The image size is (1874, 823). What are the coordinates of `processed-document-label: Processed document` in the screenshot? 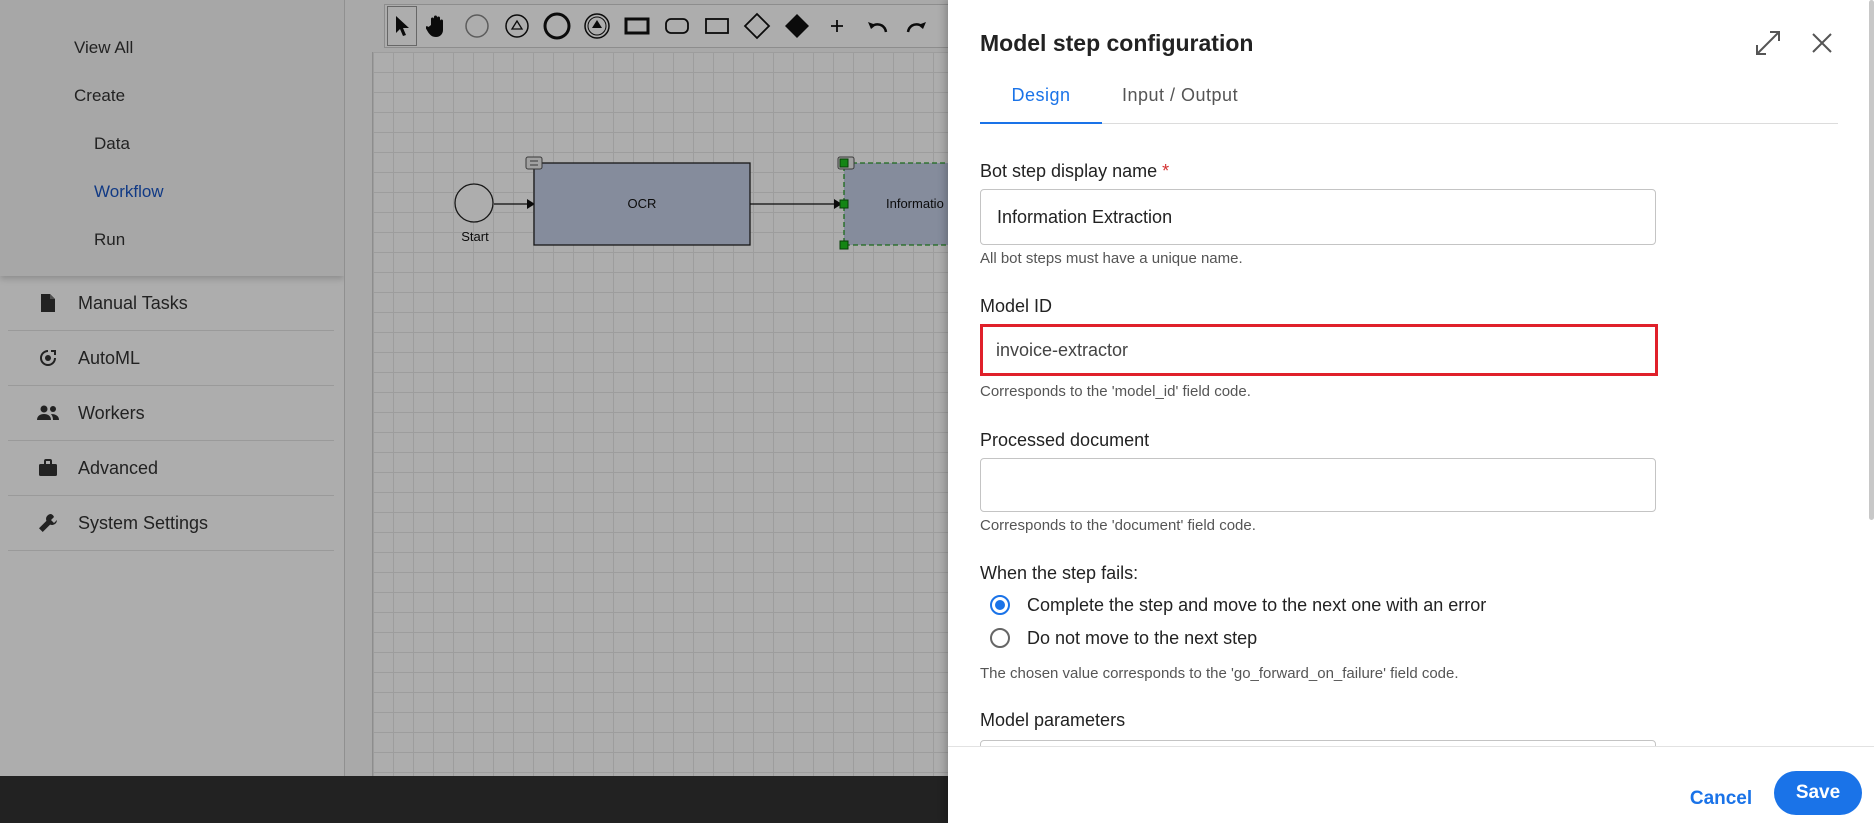 It's located at (1065, 440).